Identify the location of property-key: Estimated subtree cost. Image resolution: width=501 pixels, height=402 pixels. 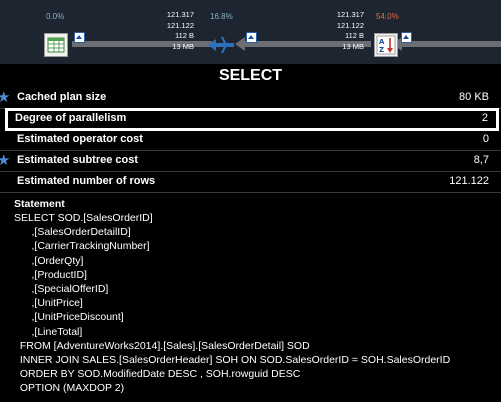
(78, 160).